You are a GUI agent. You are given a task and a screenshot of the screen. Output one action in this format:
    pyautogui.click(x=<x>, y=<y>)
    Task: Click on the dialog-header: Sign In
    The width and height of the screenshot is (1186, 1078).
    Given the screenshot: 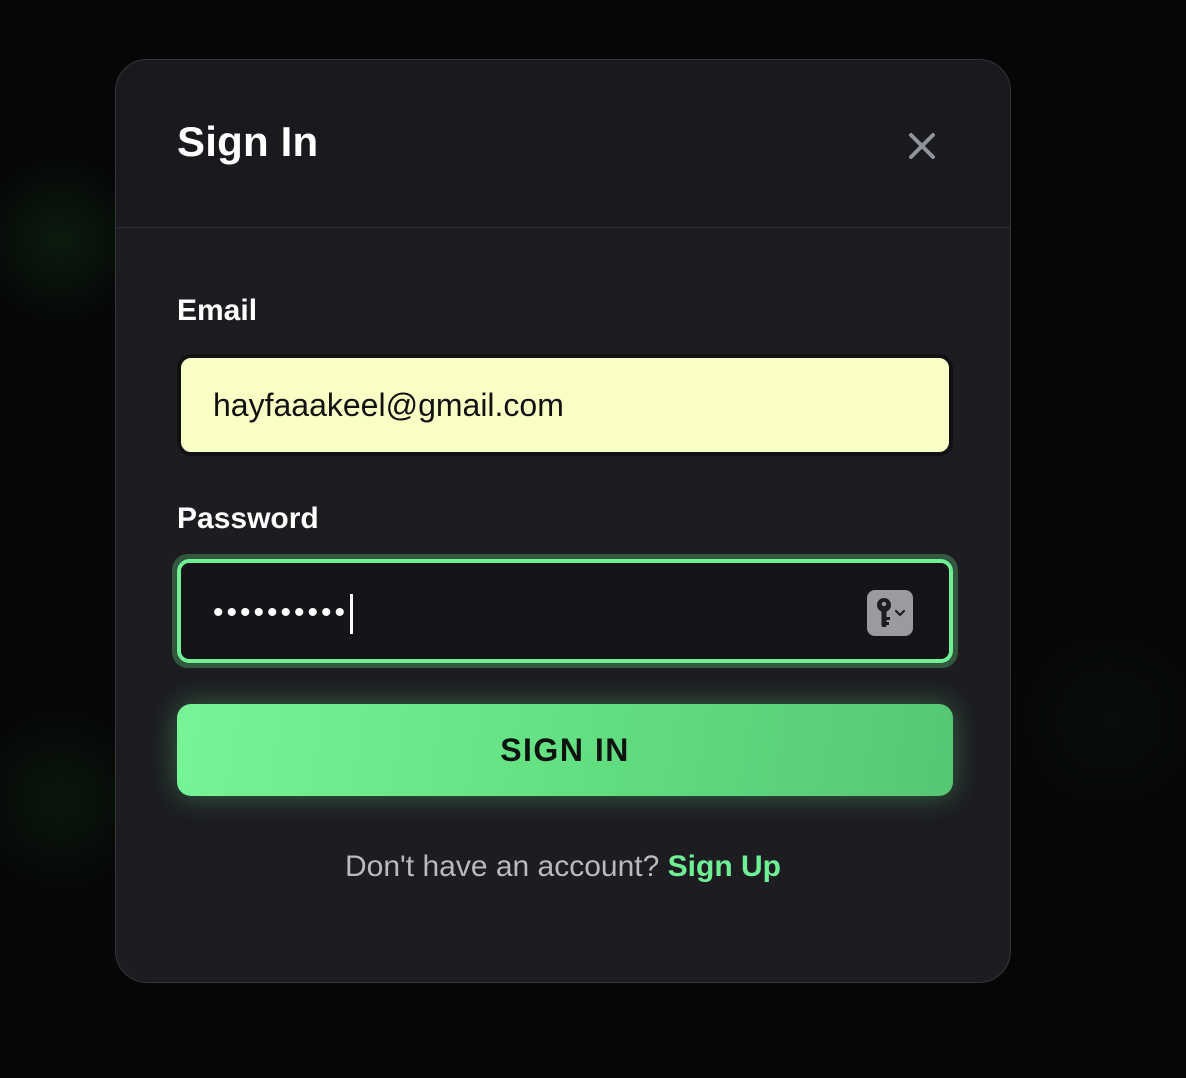 What is the action you would take?
    pyautogui.click(x=563, y=144)
    